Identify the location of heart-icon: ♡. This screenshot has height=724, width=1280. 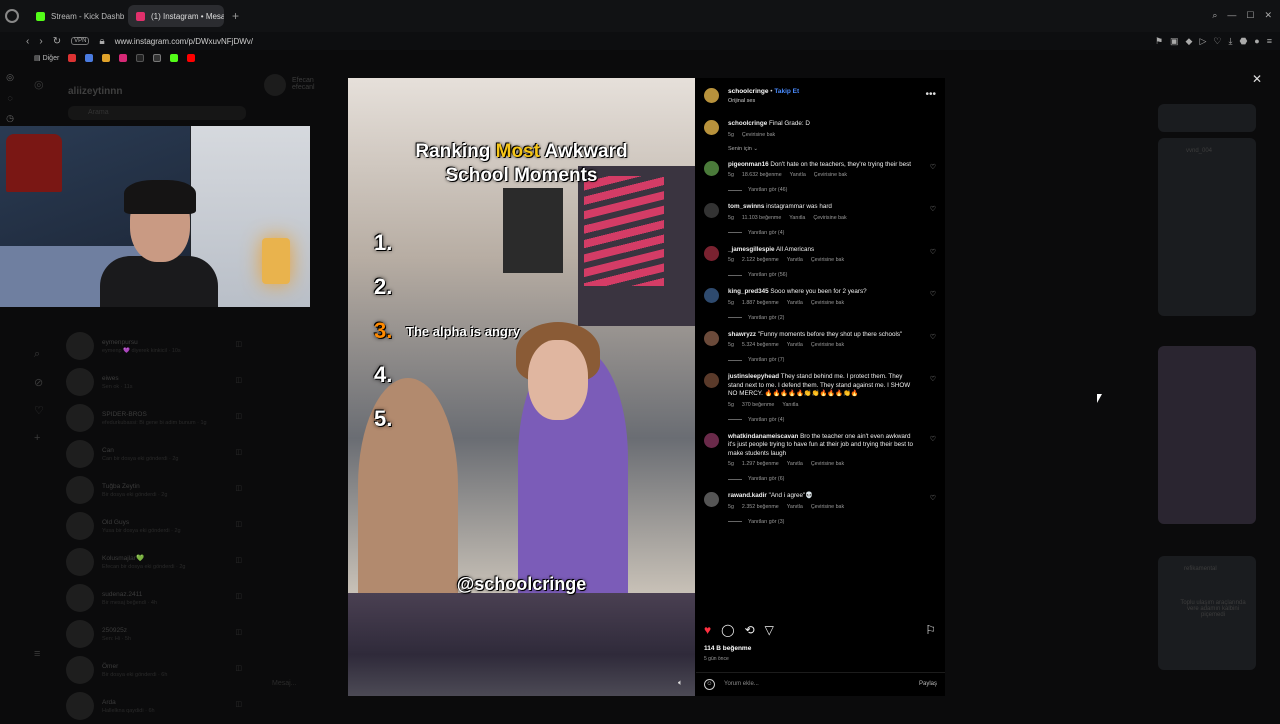
(1217, 41).